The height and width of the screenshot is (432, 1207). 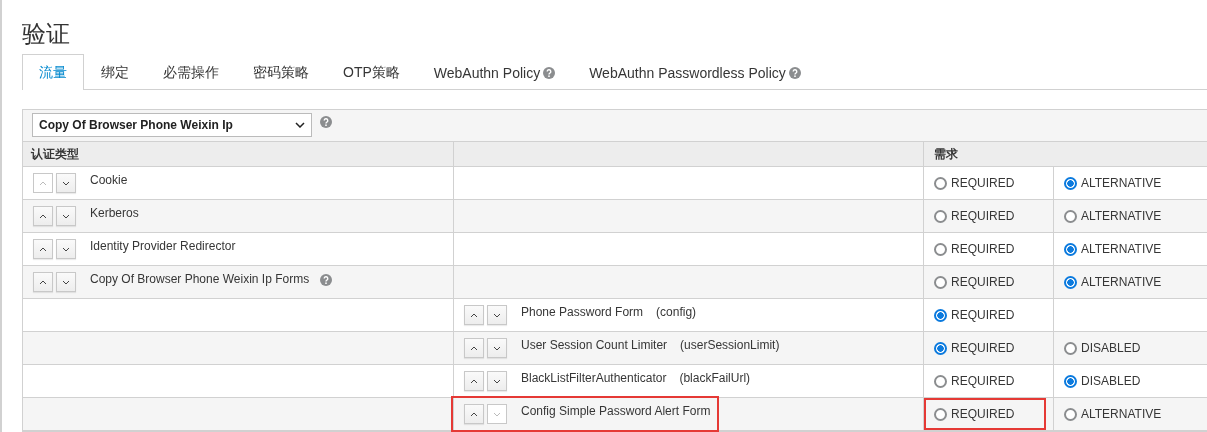 I want to click on authenticator-name: Kerberos, so click(x=114, y=213).